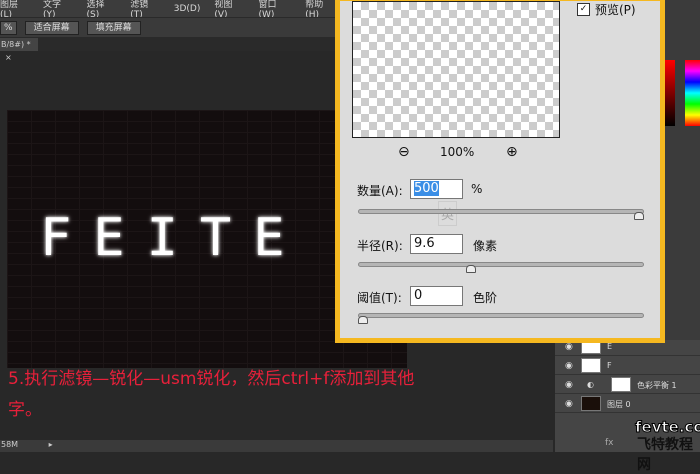 The height and width of the screenshot is (474, 700). I want to click on zoom-in-icon: ⊕, so click(512, 152).